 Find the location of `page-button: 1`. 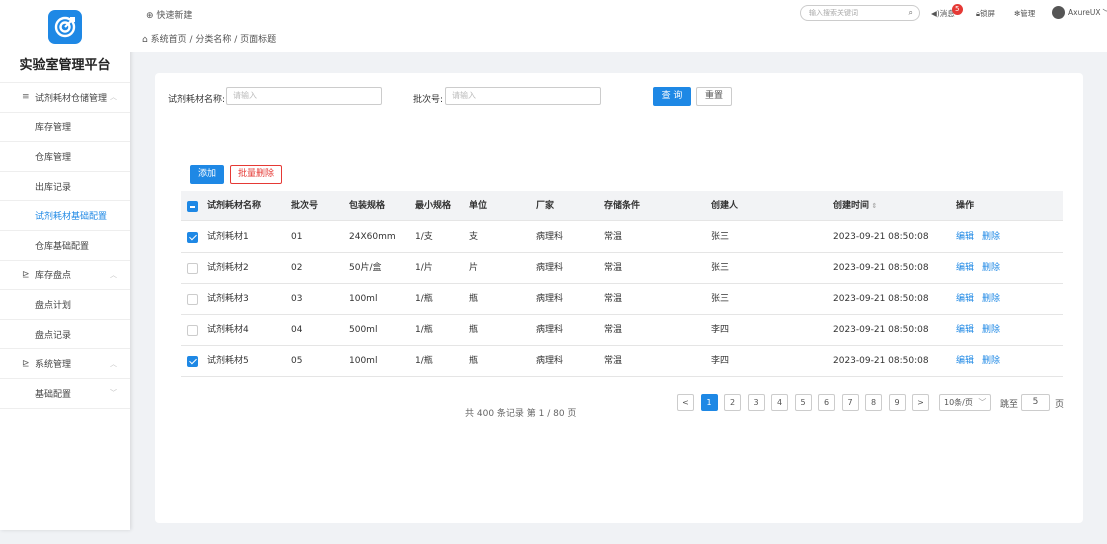

page-button: 1 is located at coordinates (709, 402).